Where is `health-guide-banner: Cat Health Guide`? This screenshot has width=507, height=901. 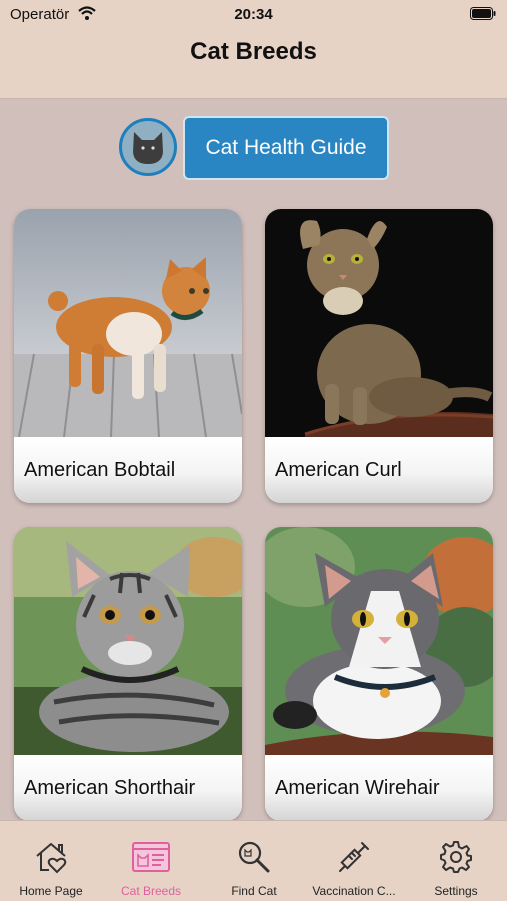 health-guide-banner: Cat Health Guide is located at coordinates (253, 149).